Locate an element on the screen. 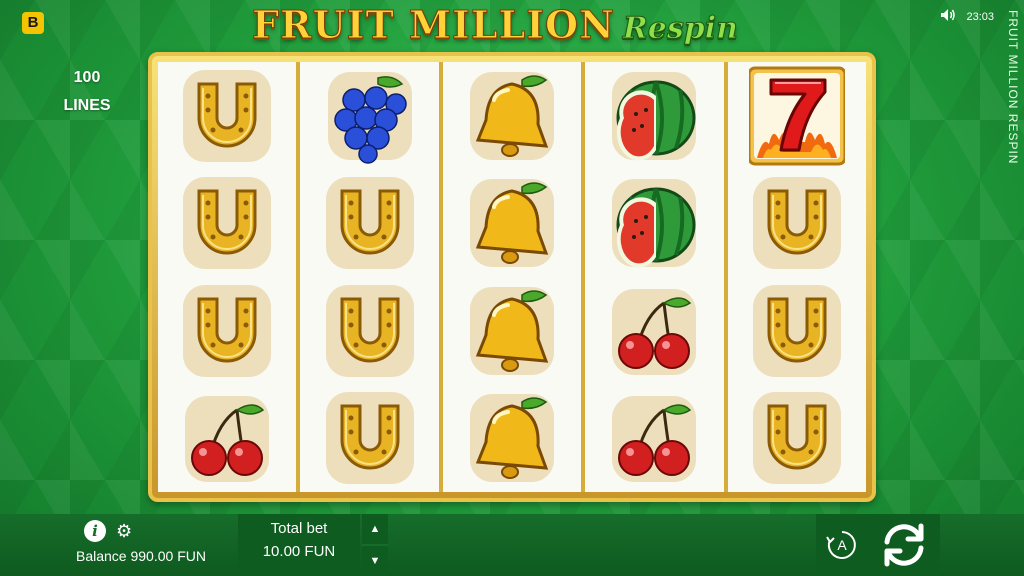  arrow-down-icon: ▼ is located at coordinates (375, 561).